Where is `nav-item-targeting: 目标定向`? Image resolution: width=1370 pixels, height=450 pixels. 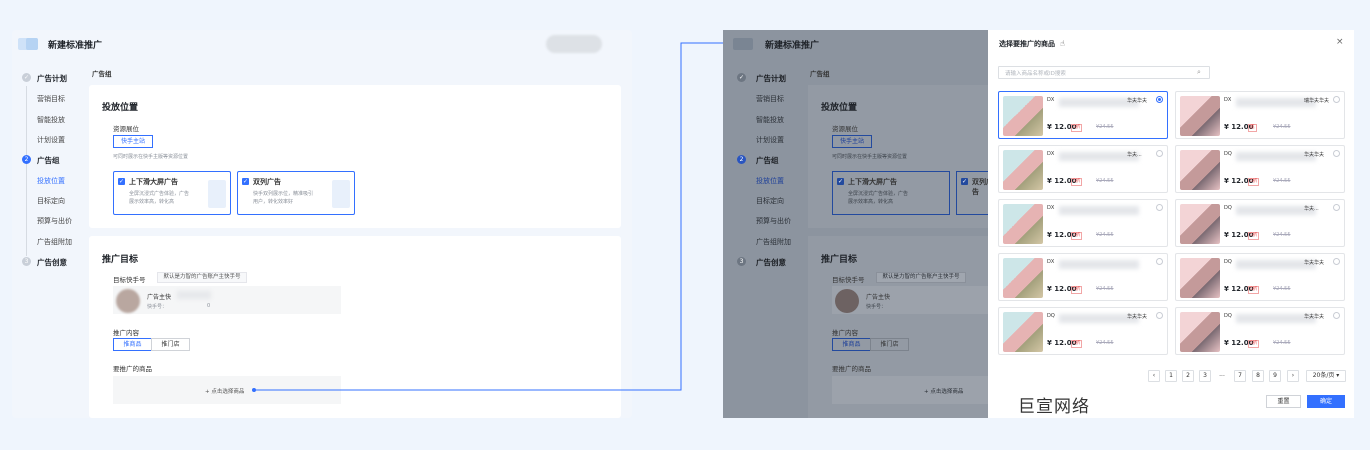
nav-item-targeting: 目标定向 is located at coordinates (770, 201).